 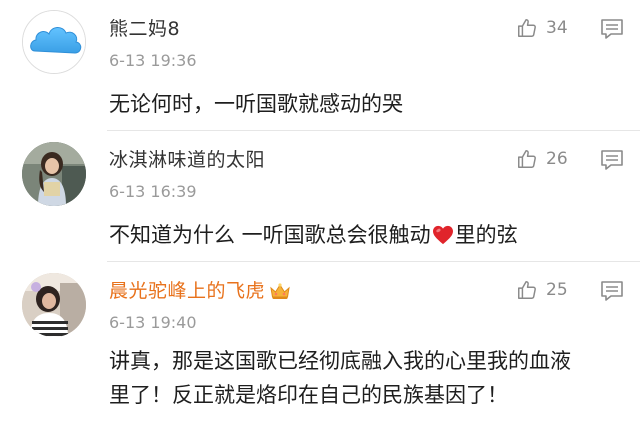 What do you see at coordinates (153, 60) in the screenshot?
I see `timestamp: 6-13 19:36` at bounding box center [153, 60].